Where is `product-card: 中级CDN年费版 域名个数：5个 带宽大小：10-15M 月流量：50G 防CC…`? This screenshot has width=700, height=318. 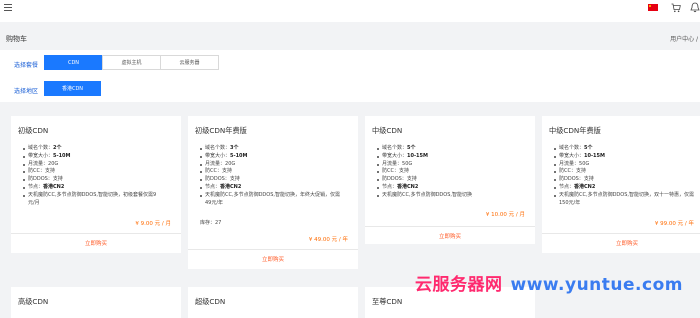
product-card: 中级CDN年费版 域名个数：5个 带宽大小：10-15M 月流量：50G 防CC… is located at coordinates (621, 184).